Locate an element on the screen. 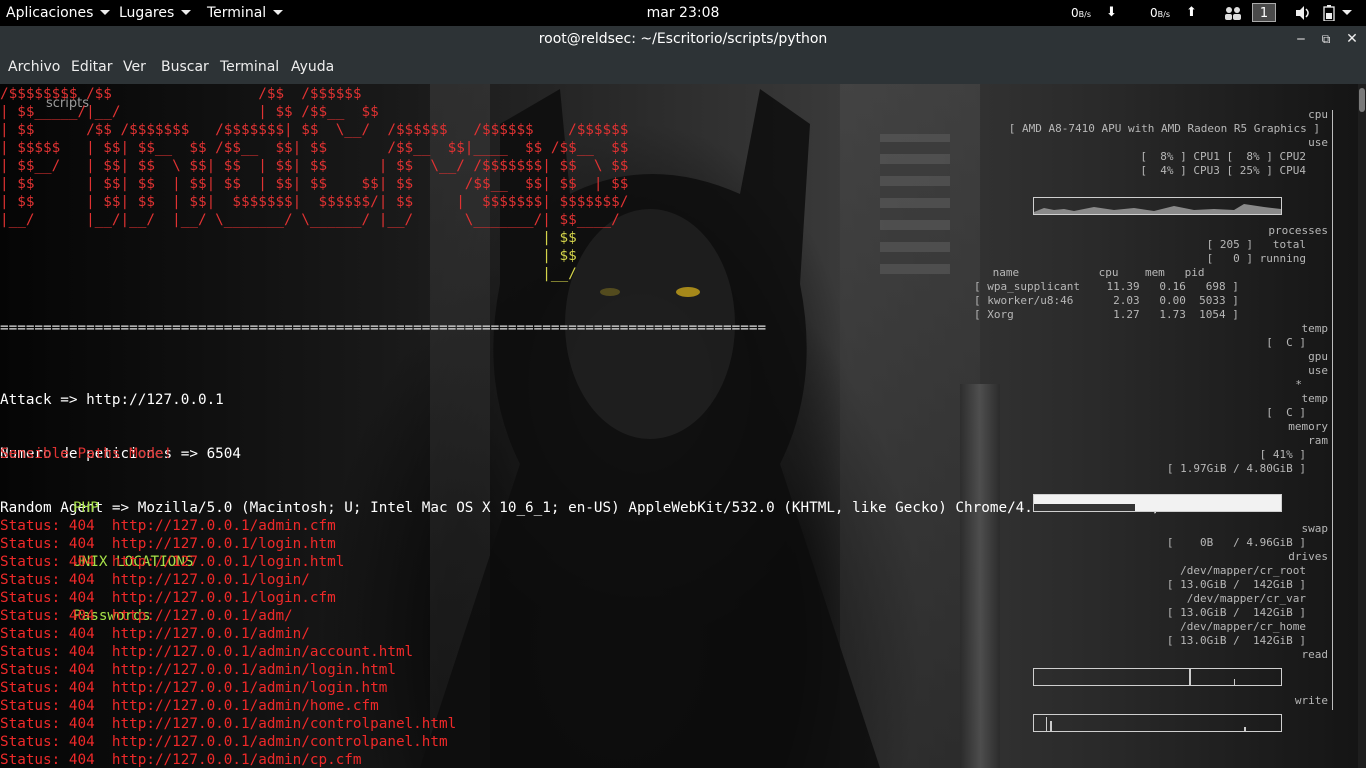 Image resolution: width=1366 pixels, height=768 pixels. menu-archivo: Archivo is located at coordinates (34, 67).